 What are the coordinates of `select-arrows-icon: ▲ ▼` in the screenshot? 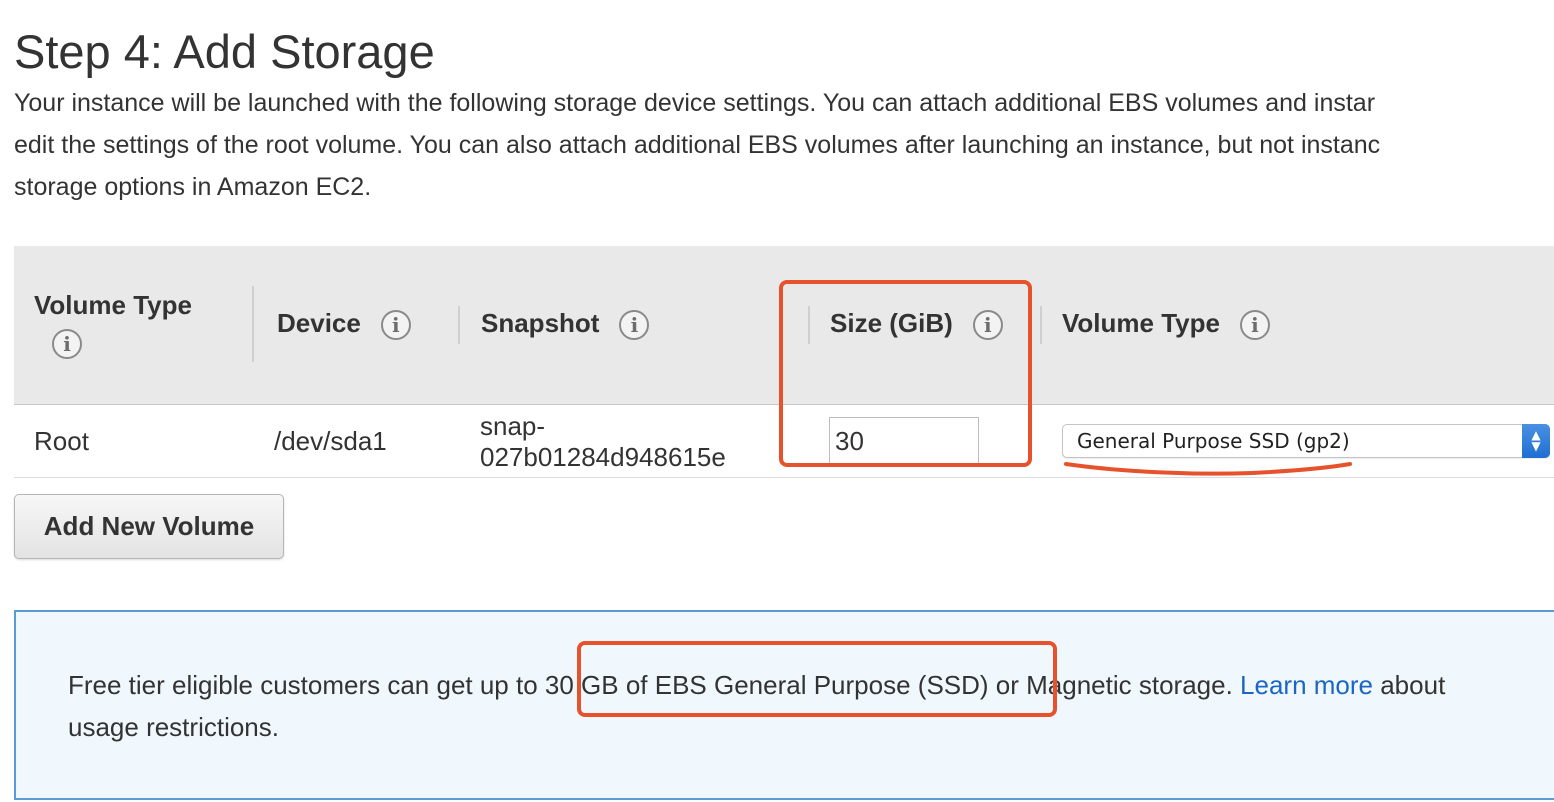 It's located at (1536, 441).